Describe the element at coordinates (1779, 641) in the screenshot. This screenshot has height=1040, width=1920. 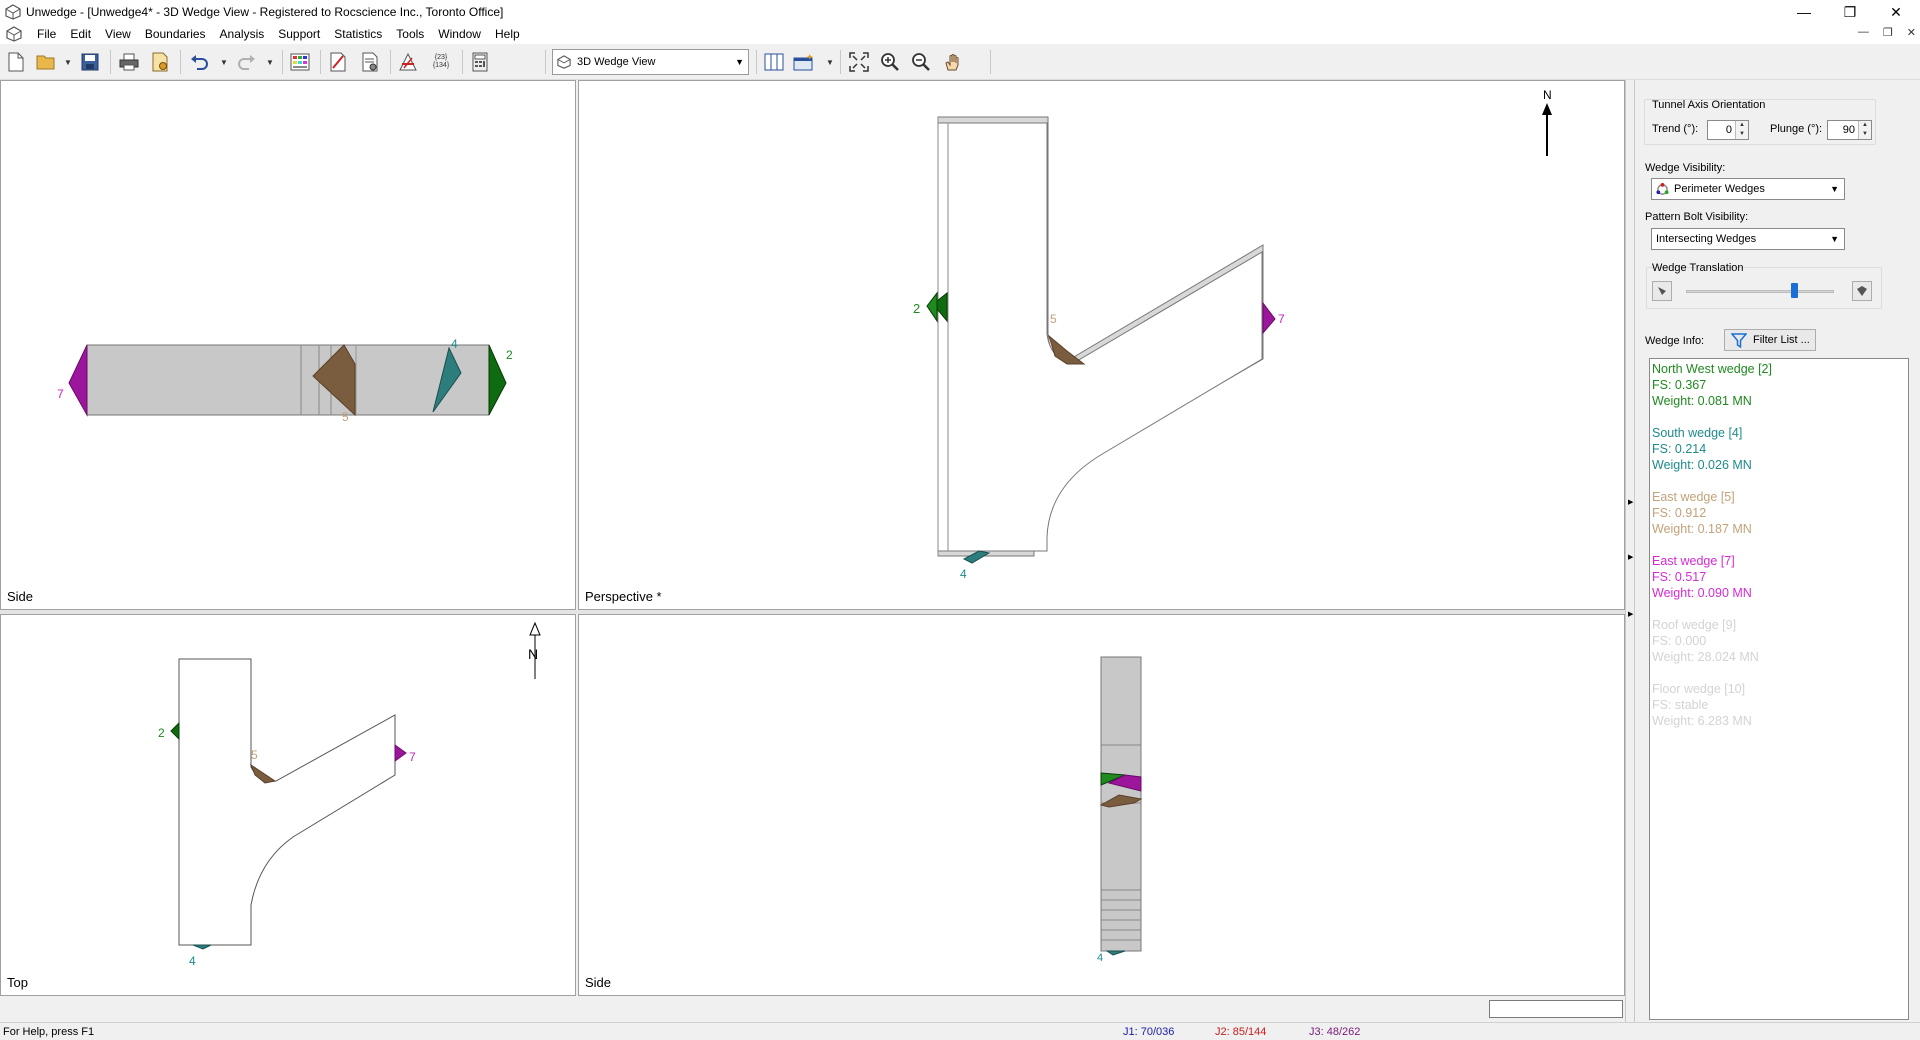
I see `wedge-info-item: Roof wedge [9] FS: 0.000 Weight: 28.024 MN` at that location.